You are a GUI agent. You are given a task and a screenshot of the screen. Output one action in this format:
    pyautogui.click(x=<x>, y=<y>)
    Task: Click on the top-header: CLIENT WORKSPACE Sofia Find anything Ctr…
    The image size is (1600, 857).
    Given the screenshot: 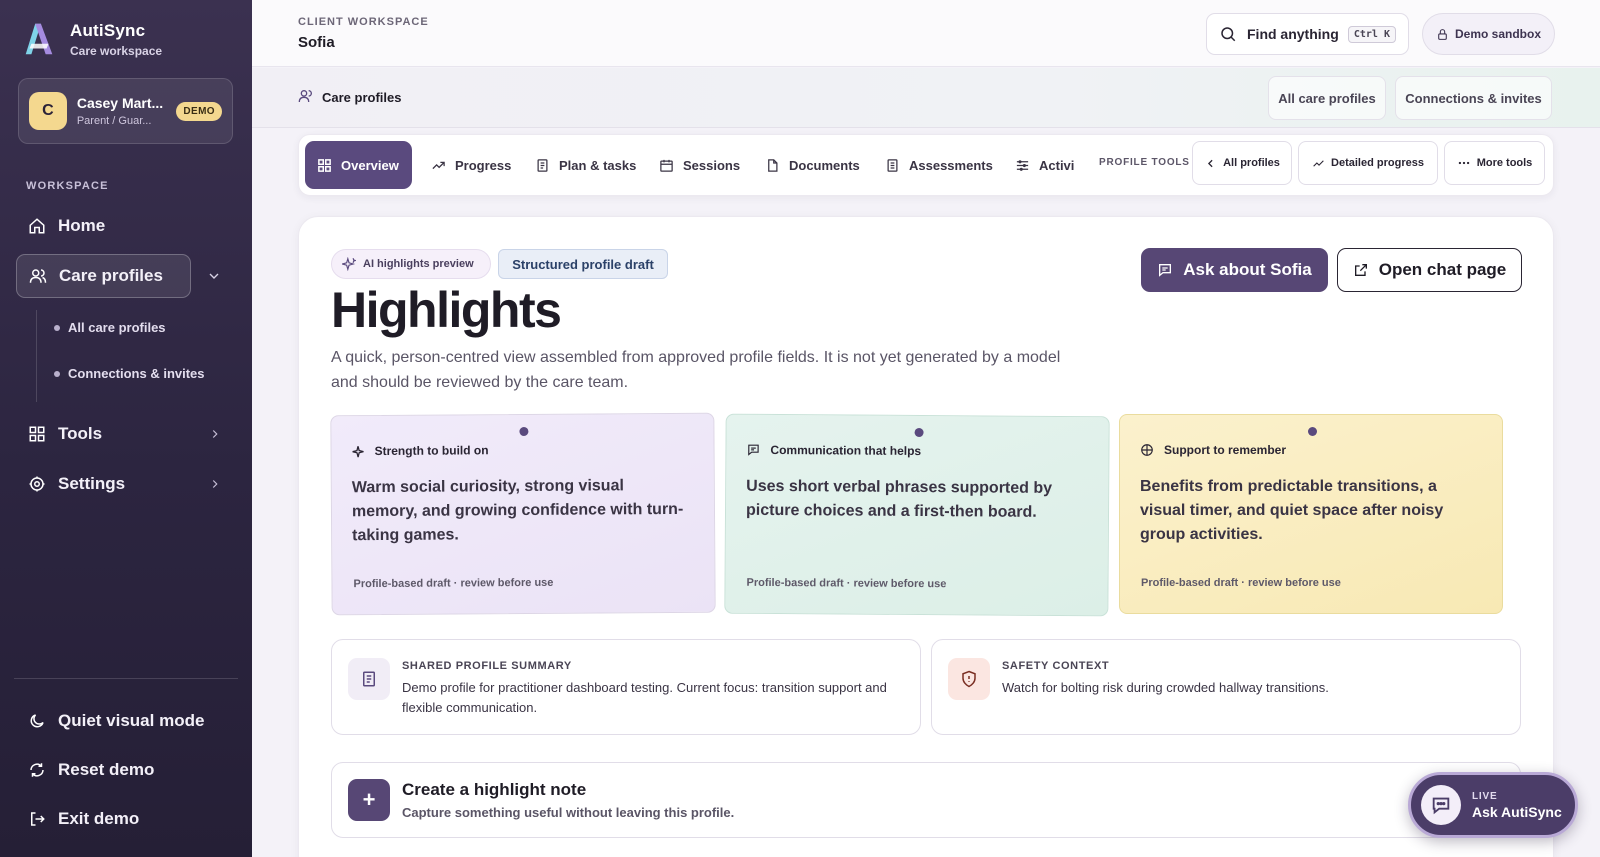 What is the action you would take?
    pyautogui.click(x=926, y=33)
    